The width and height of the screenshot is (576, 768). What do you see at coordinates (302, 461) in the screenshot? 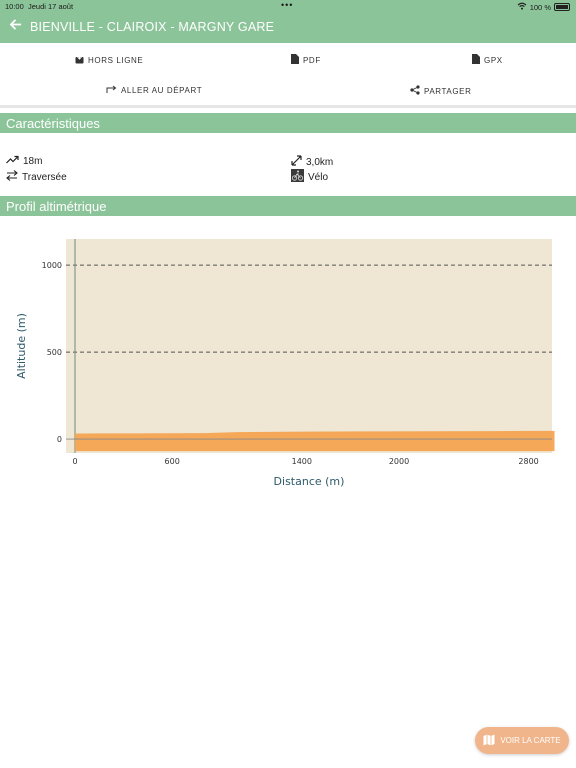
I see `x-tick-label: 1400` at bounding box center [302, 461].